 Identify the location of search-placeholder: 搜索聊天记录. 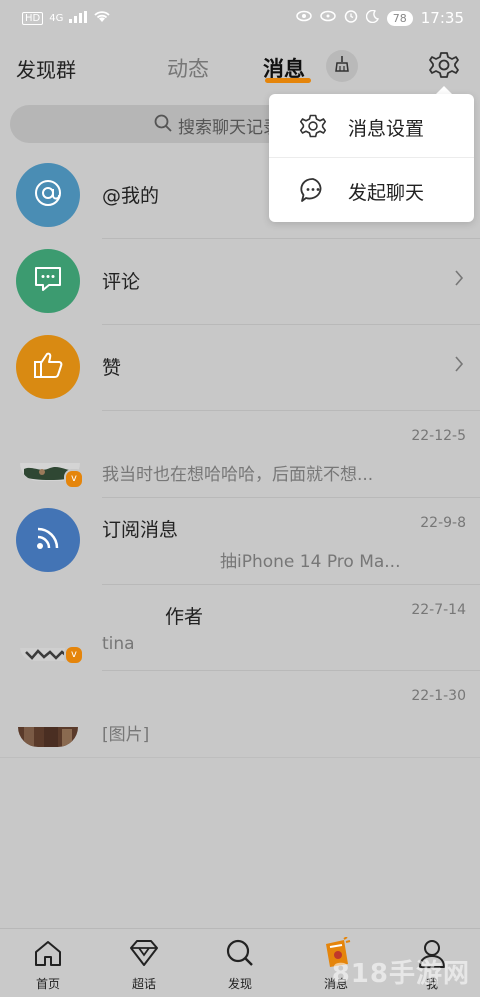
(229, 128).